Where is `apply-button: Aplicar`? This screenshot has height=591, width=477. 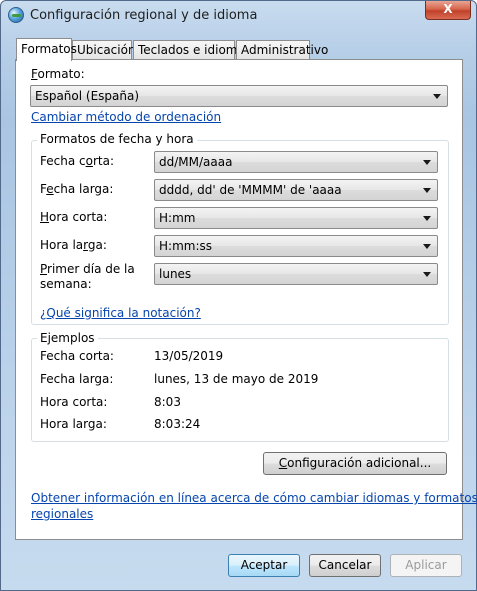 apply-button: Aplicar is located at coordinates (426, 565).